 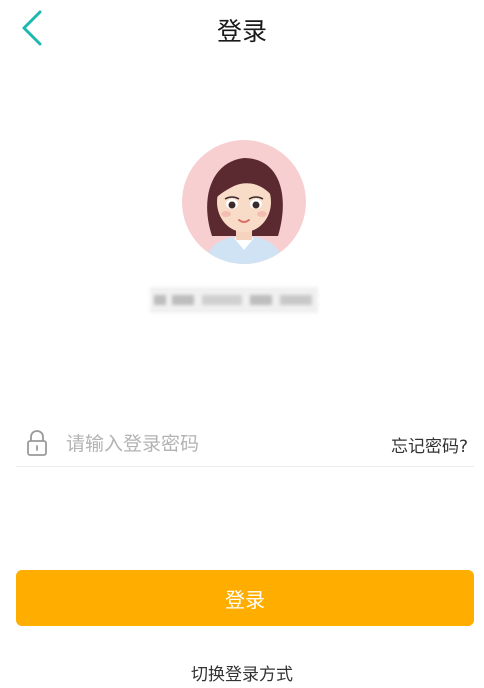 I want to click on login-button: 登录, so click(x=245, y=598).